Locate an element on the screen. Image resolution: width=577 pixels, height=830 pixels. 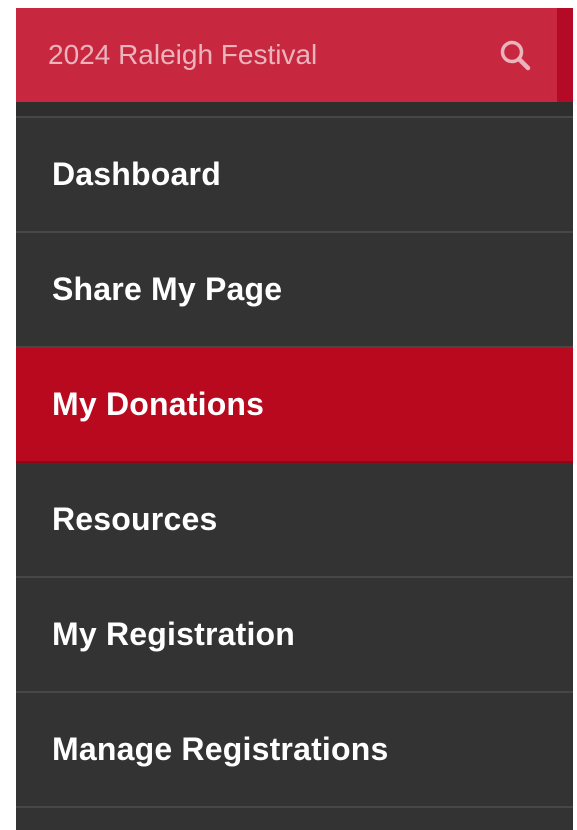
nav-item-my-donations: My Donations is located at coordinates (294, 405).